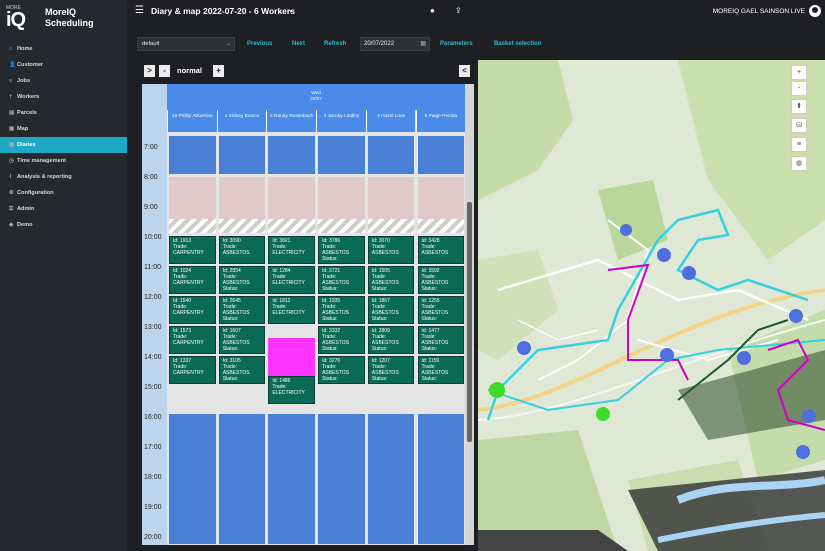 This screenshot has width=825, height=551. Describe the element at coordinates (63, 177) in the screenshot. I see `sidebar-item-analysis-reporting: ⌇ Analysis & reporting` at that location.